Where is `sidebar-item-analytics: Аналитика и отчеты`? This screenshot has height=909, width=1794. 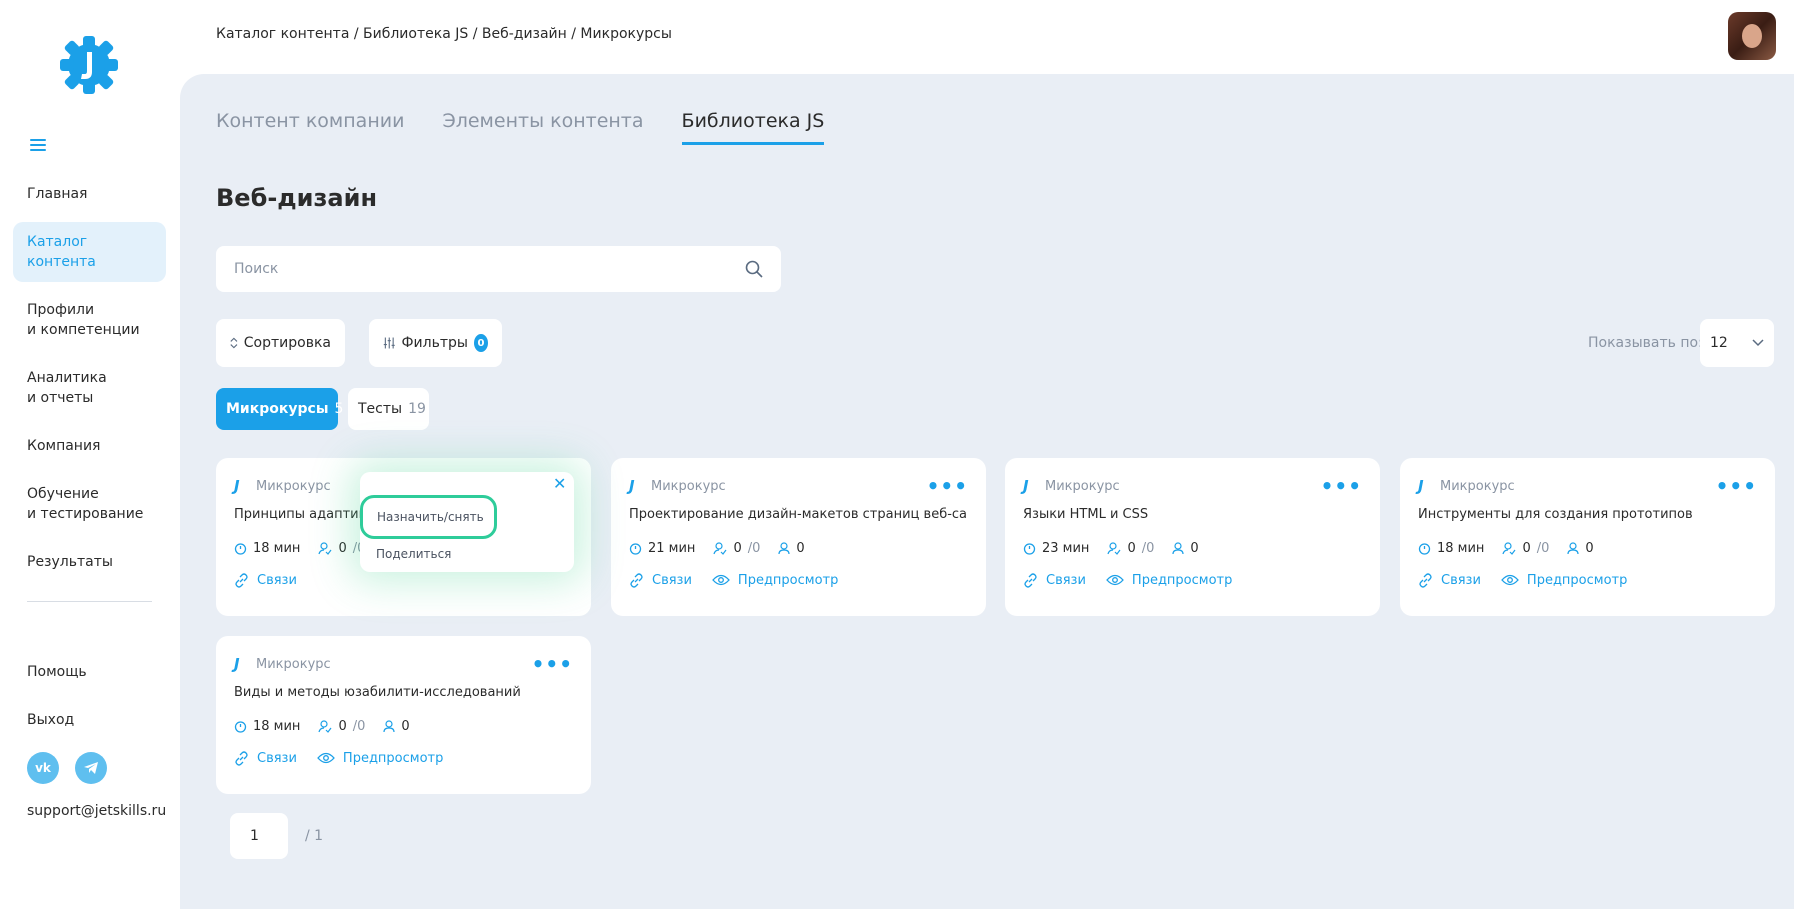 sidebar-item-analytics: Аналитика и отчеты is located at coordinates (89, 388).